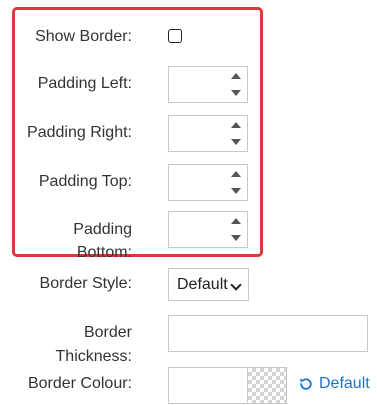  I want to click on padding-left-input, so click(208, 84).